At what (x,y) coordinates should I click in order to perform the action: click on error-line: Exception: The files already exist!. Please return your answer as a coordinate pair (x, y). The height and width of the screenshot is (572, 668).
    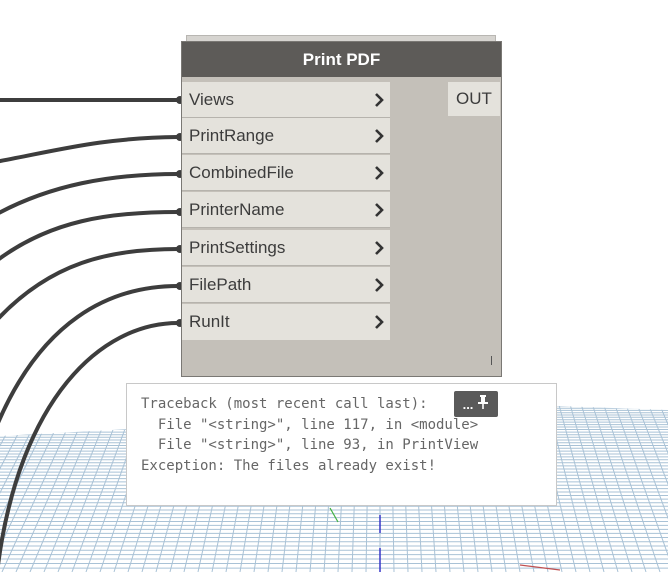
    Looking at the image, I should click on (289, 465).